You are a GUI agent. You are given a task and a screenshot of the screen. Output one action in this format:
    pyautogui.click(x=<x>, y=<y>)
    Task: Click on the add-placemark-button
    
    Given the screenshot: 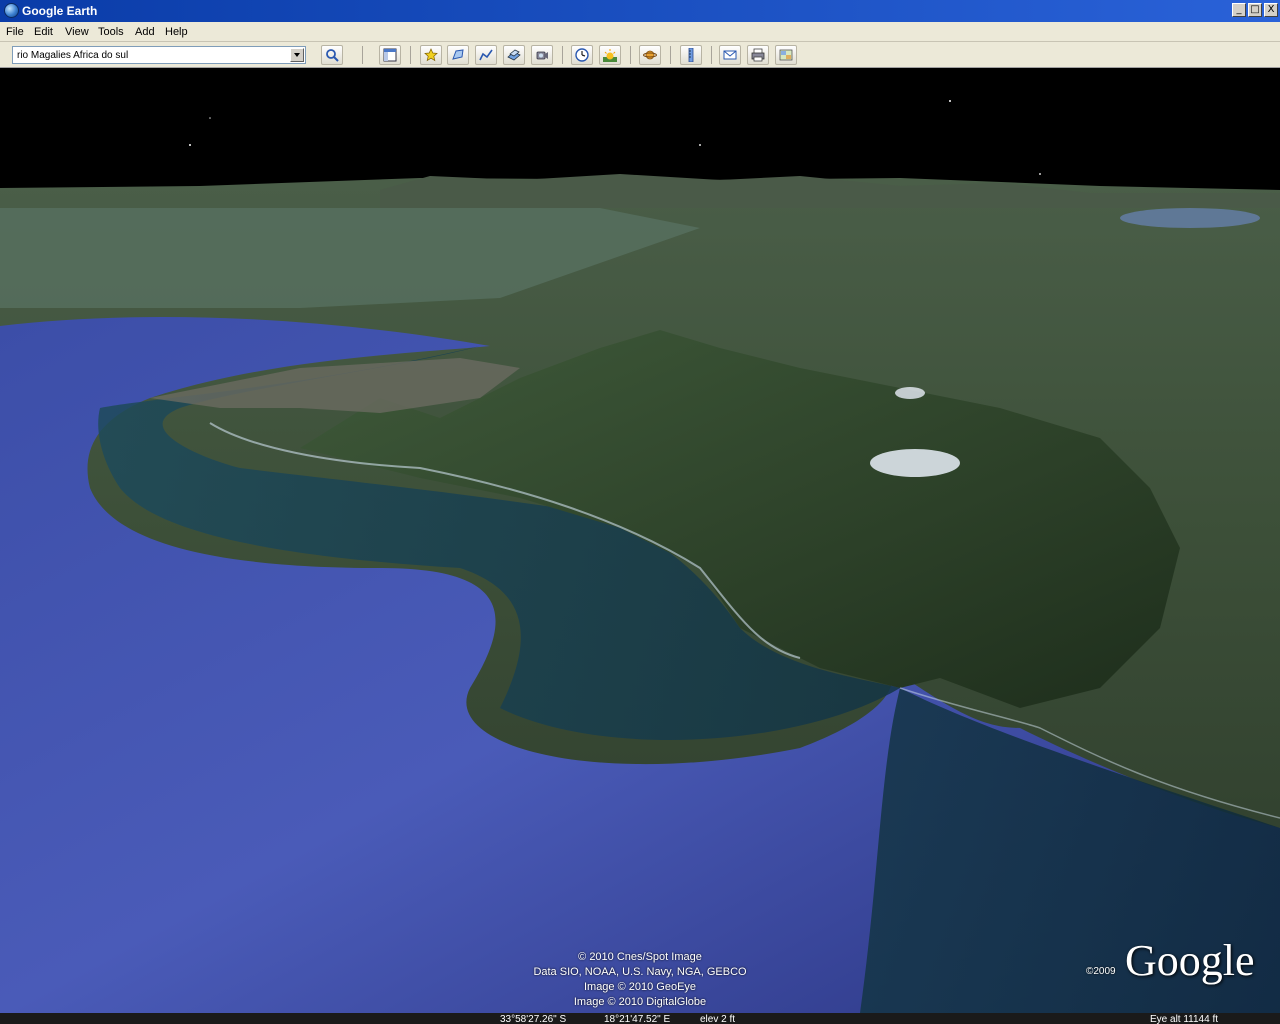 What is the action you would take?
    pyautogui.click(x=431, y=55)
    